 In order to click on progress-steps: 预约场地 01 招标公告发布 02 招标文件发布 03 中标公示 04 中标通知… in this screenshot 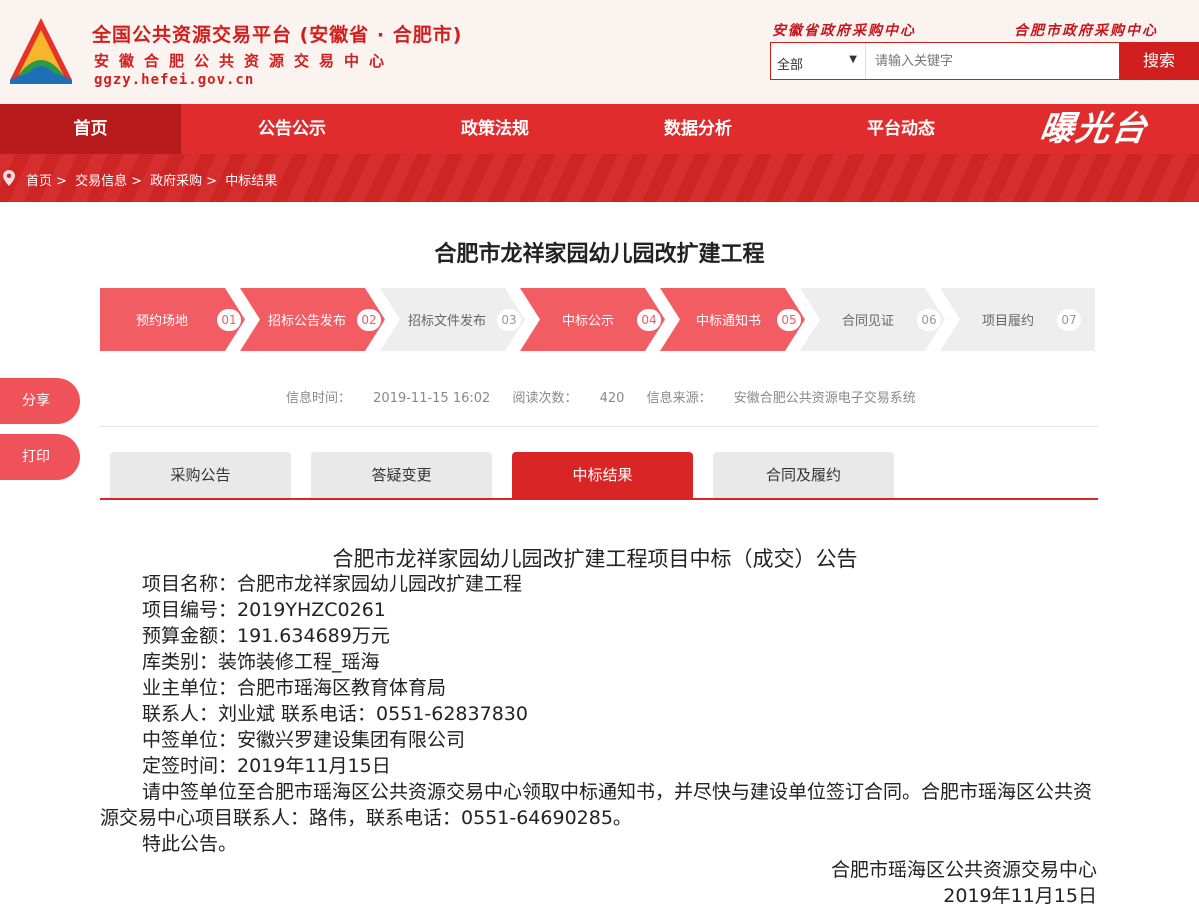, I will do `click(597, 319)`.